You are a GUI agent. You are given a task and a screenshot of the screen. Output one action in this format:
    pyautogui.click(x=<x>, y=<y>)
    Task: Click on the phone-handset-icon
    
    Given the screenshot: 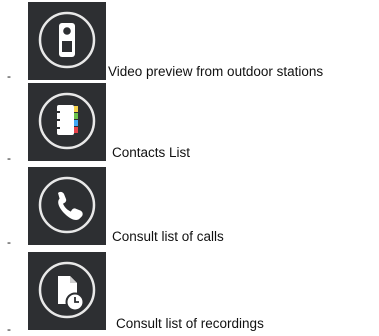 What is the action you would take?
    pyautogui.click(x=67, y=205)
    